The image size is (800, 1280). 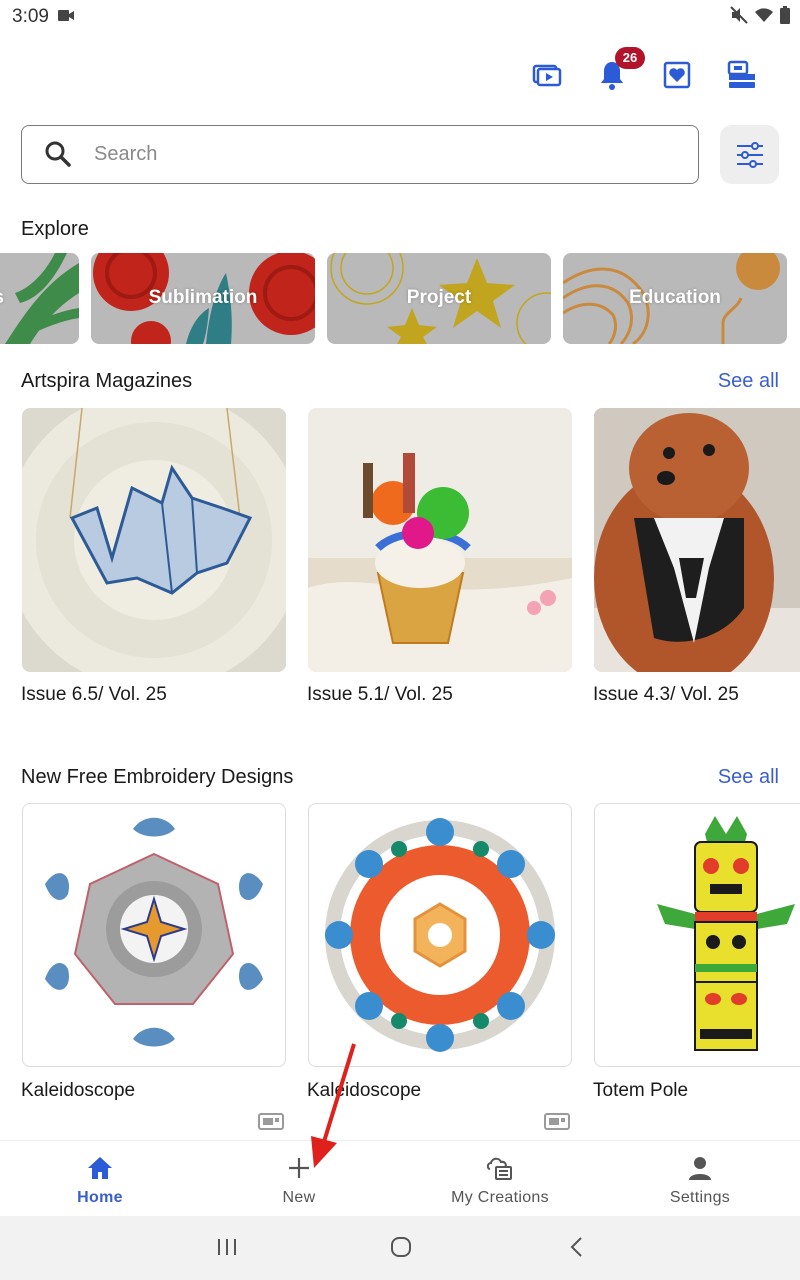 What do you see at coordinates (576, 1247) in the screenshot?
I see `back-chevron-icon` at bounding box center [576, 1247].